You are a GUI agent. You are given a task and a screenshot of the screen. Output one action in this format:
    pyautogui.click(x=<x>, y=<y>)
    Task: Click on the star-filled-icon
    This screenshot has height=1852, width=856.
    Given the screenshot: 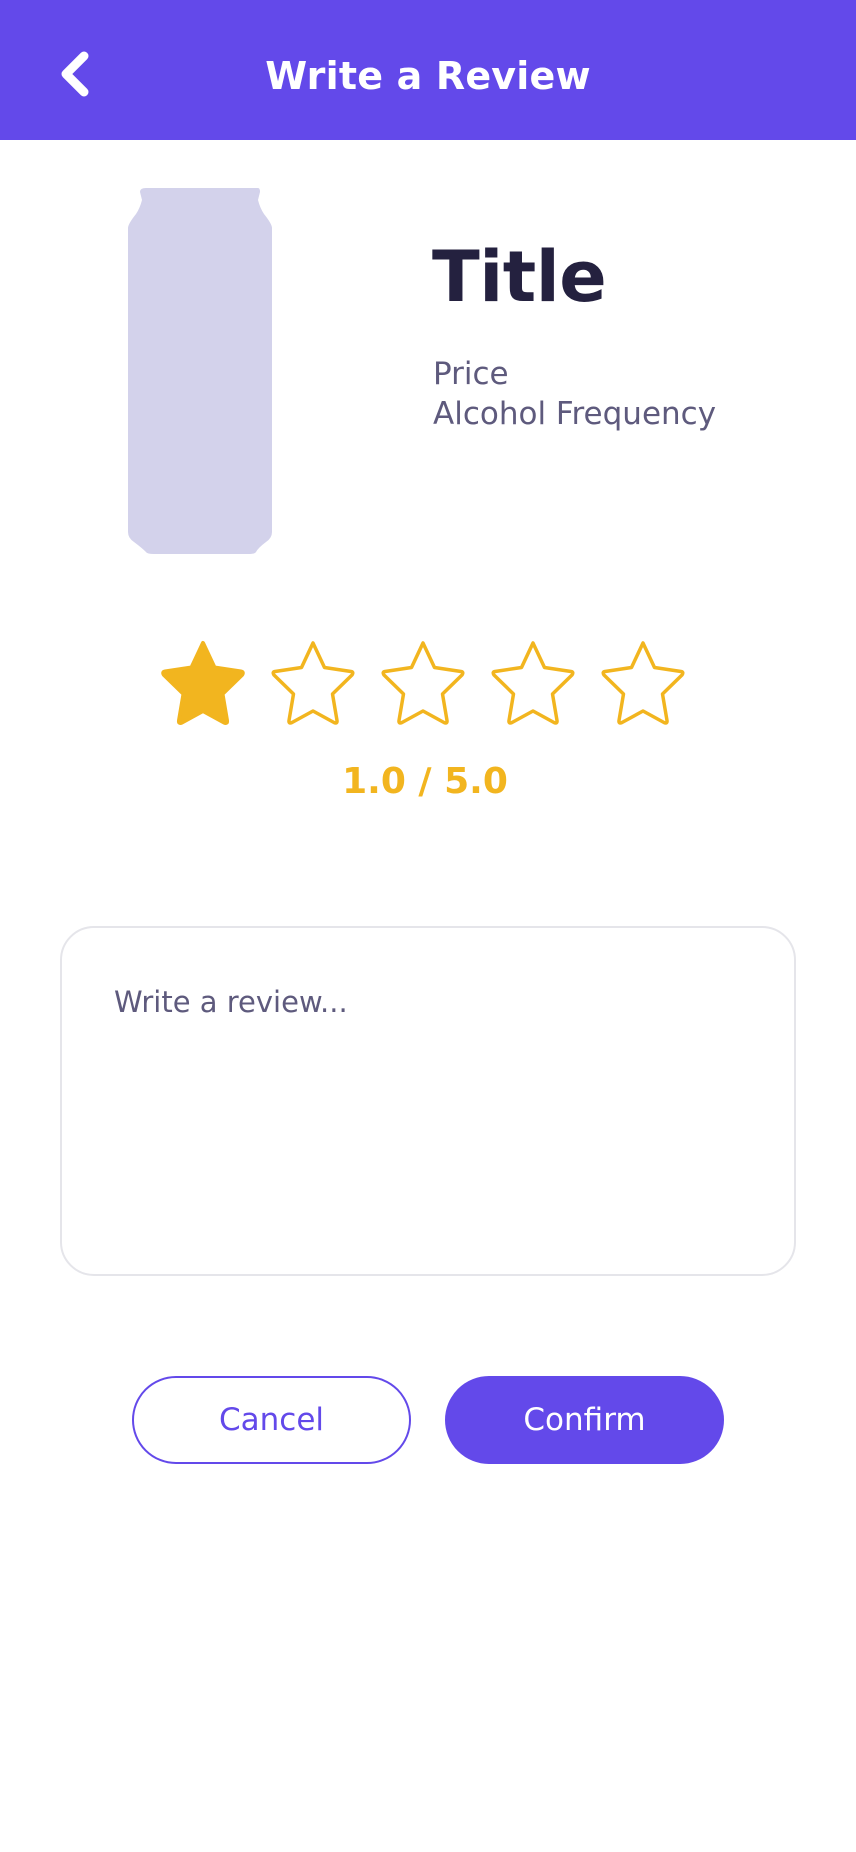 What is the action you would take?
    pyautogui.click(x=210, y=684)
    